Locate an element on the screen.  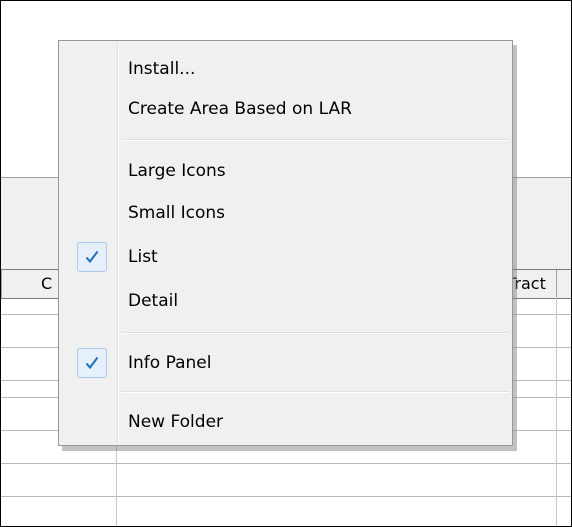
column-divider is located at coordinates (556, 411).